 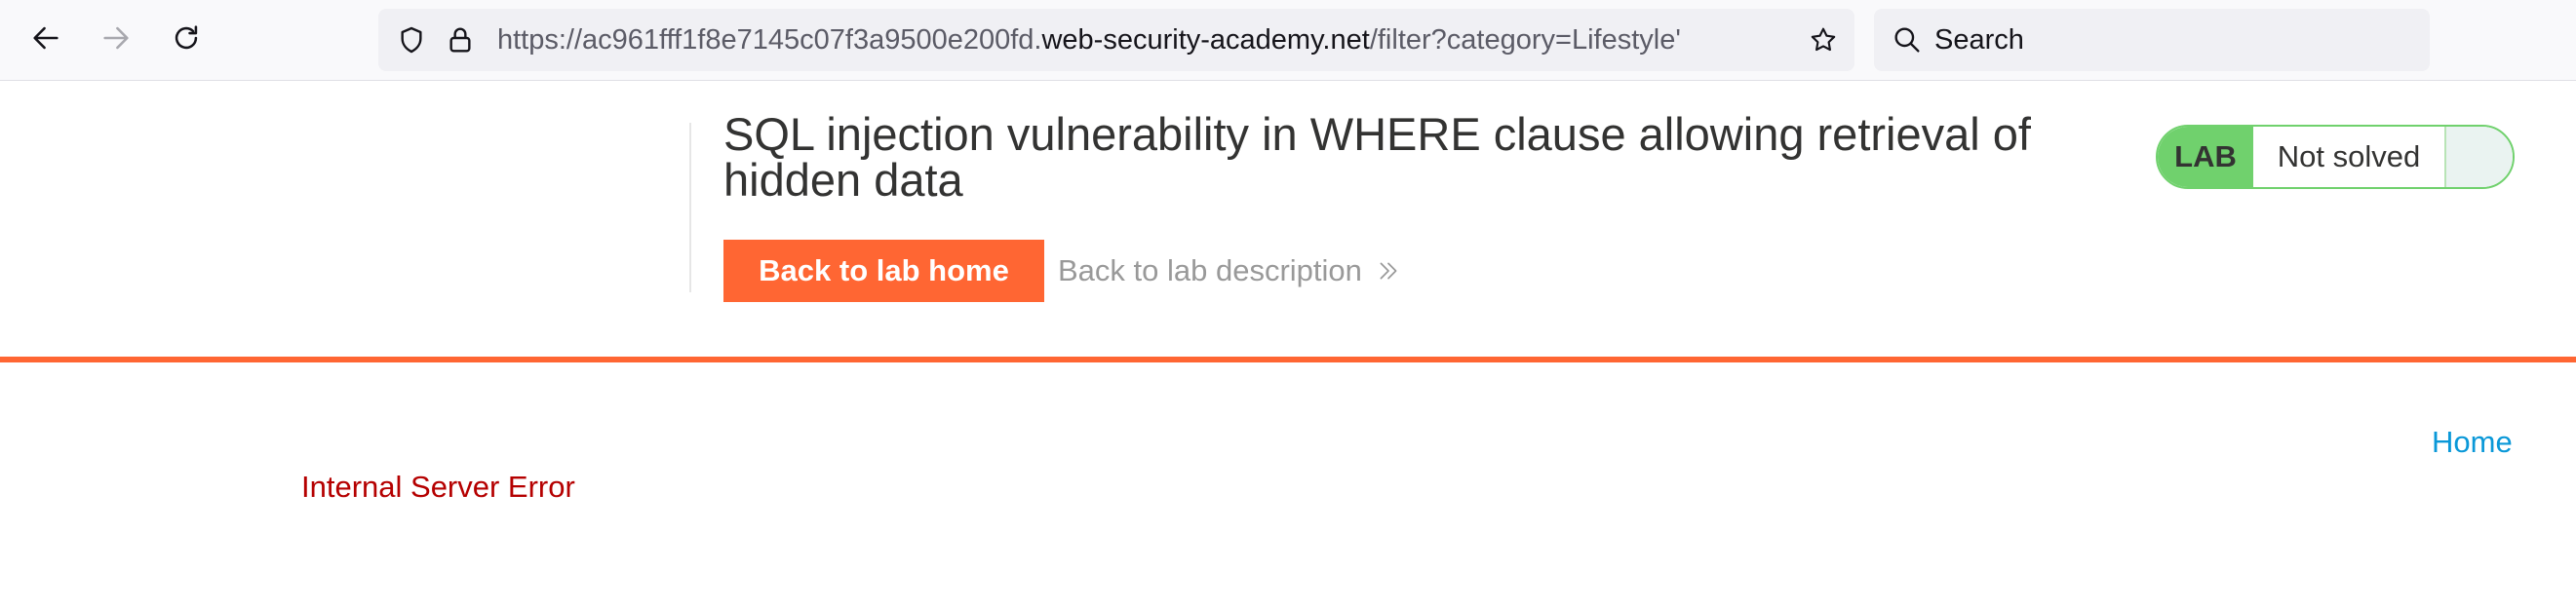 I want to click on search-placeholder: Search, so click(x=1979, y=40).